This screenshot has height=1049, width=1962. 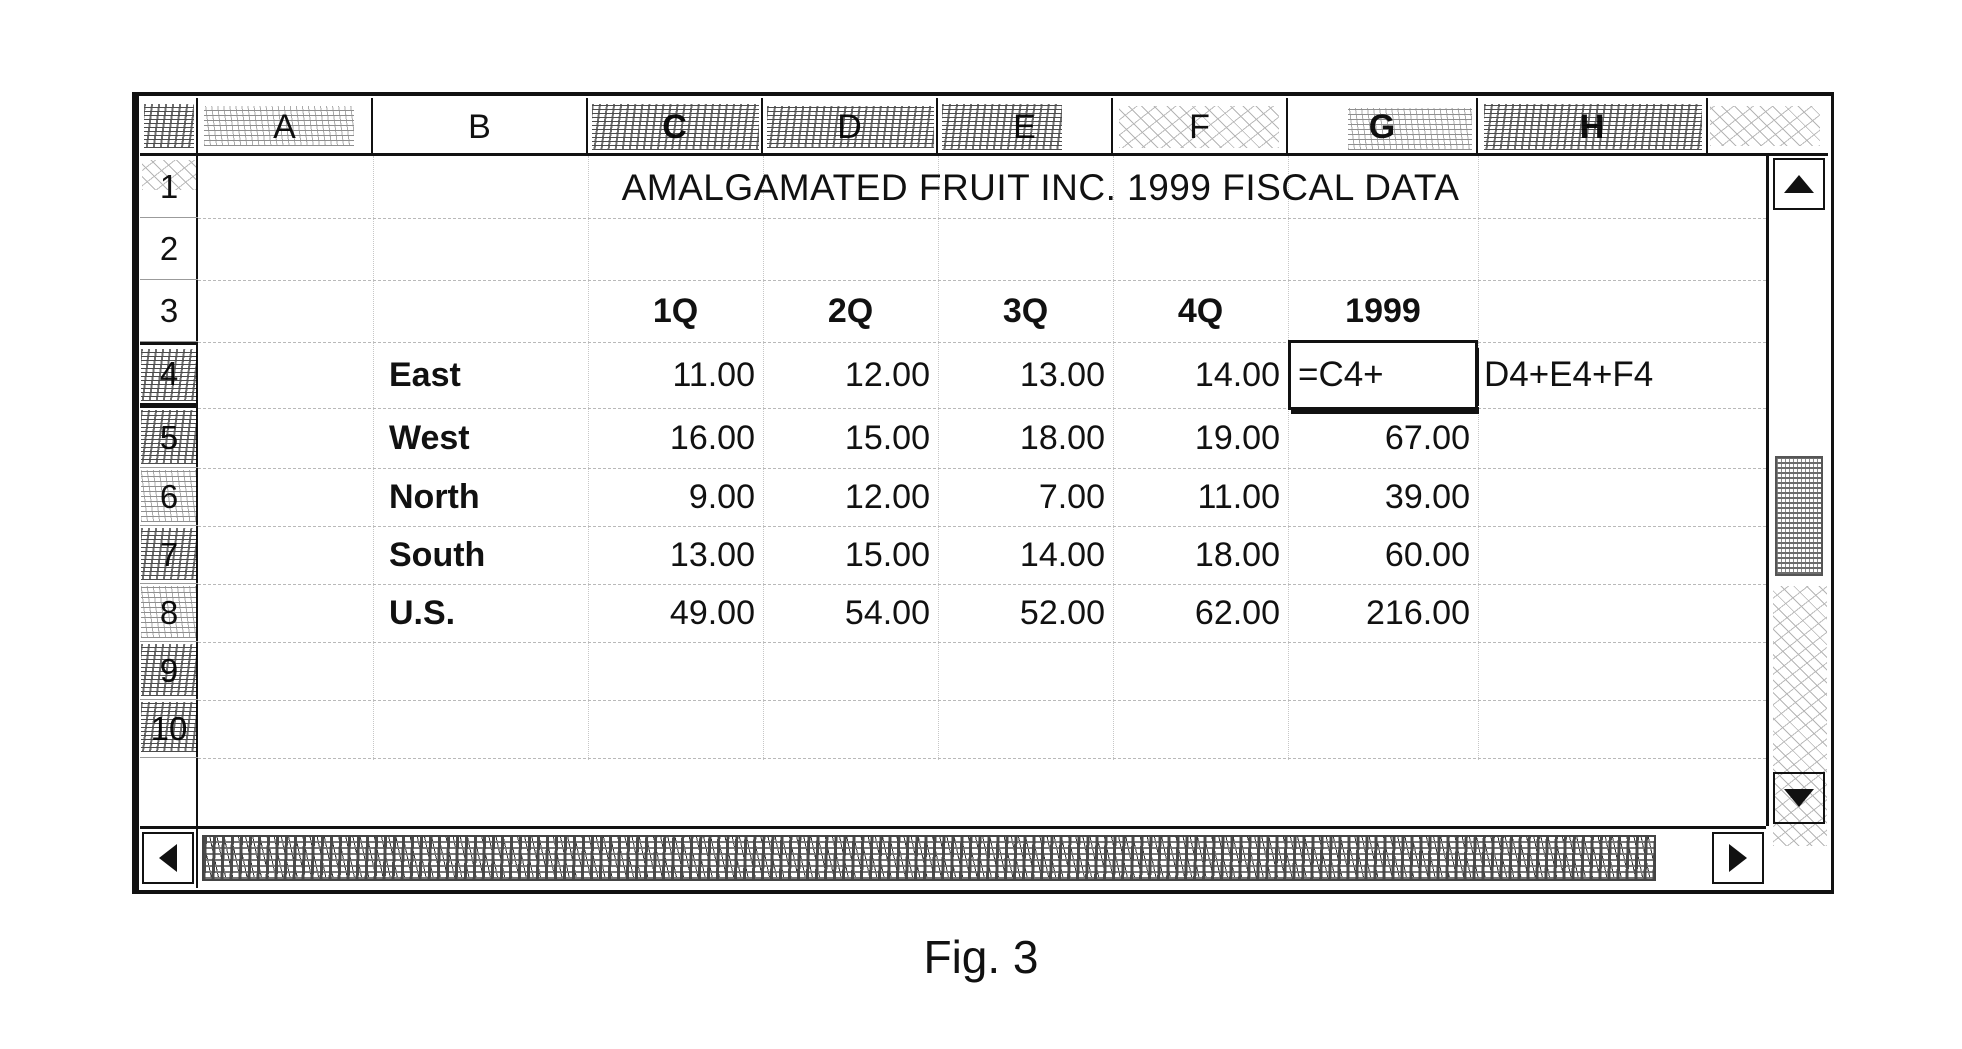 I want to click on formula-in-cell: =C4+, so click(x=1341, y=375).